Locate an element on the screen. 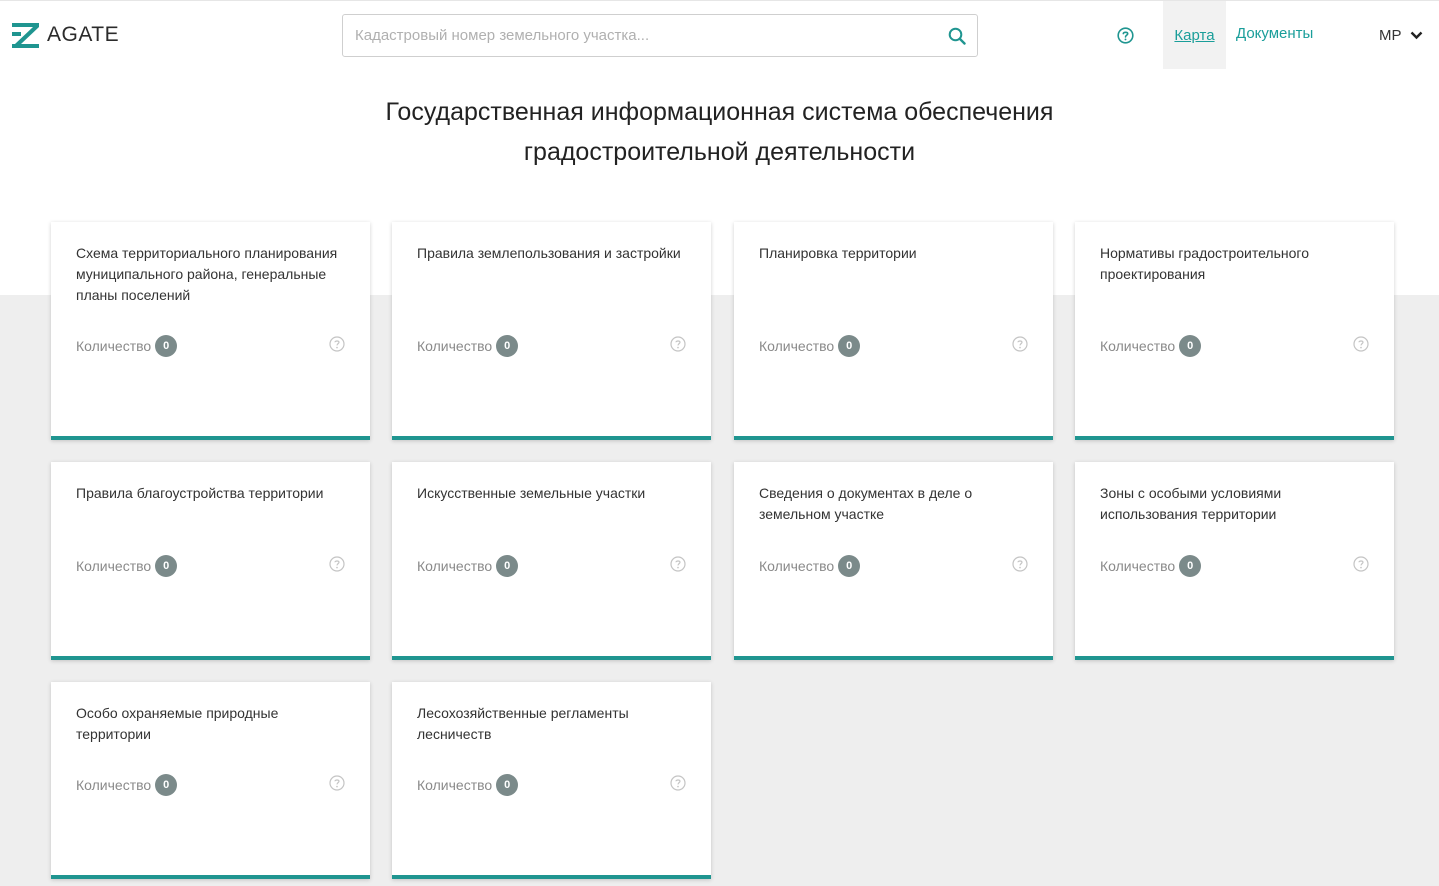 This screenshot has width=1439, height=886. nav-documents-link: Документы is located at coordinates (1274, 35).